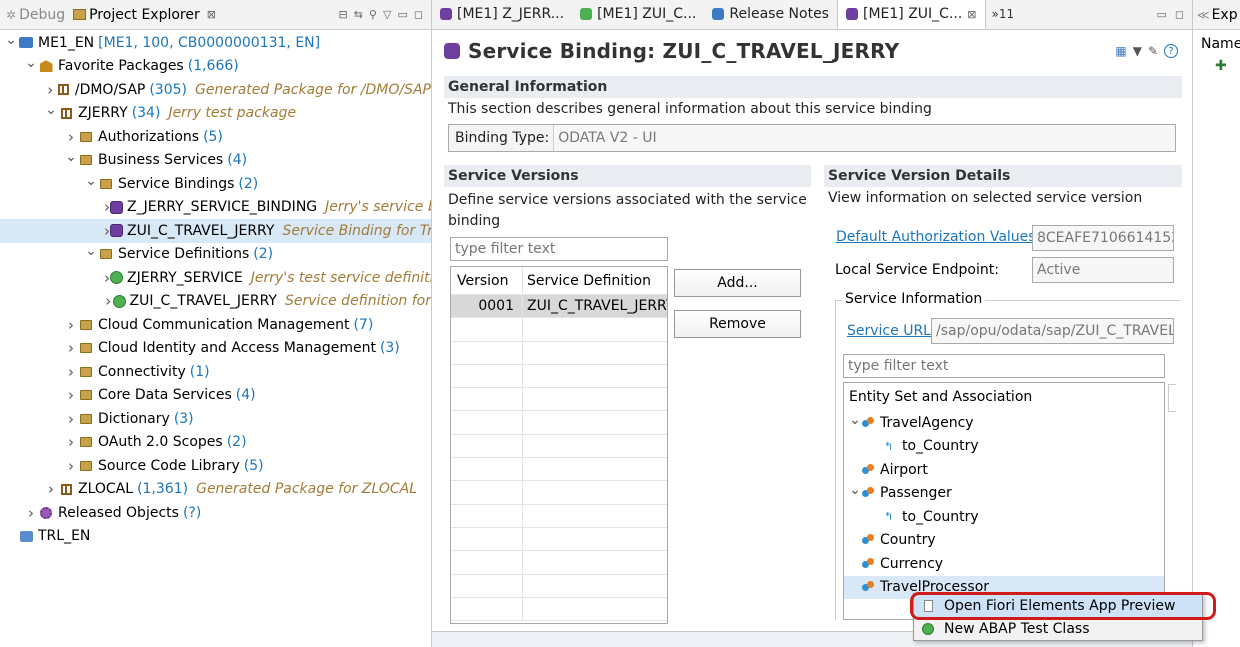 The width and height of the screenshot is (1240, 647). What do you see at coordinates (215, 466) in the screenshot?
I see `tree-item: › Source Code Library (5)` at bounding box center [215, 466].